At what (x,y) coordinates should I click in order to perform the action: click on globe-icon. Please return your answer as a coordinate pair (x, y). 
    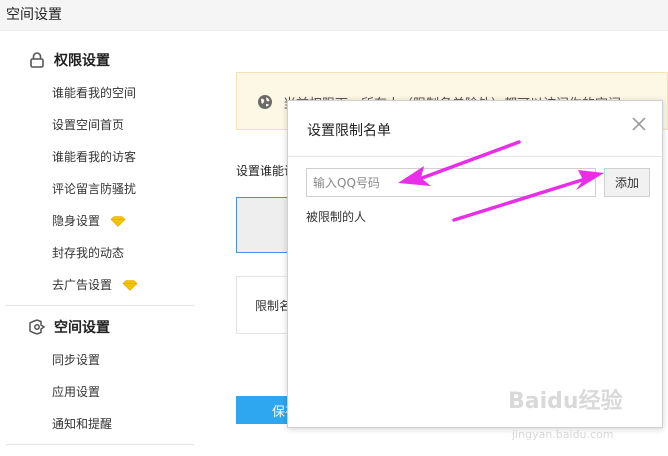
    Looking at the image, I should click on (265, 102).